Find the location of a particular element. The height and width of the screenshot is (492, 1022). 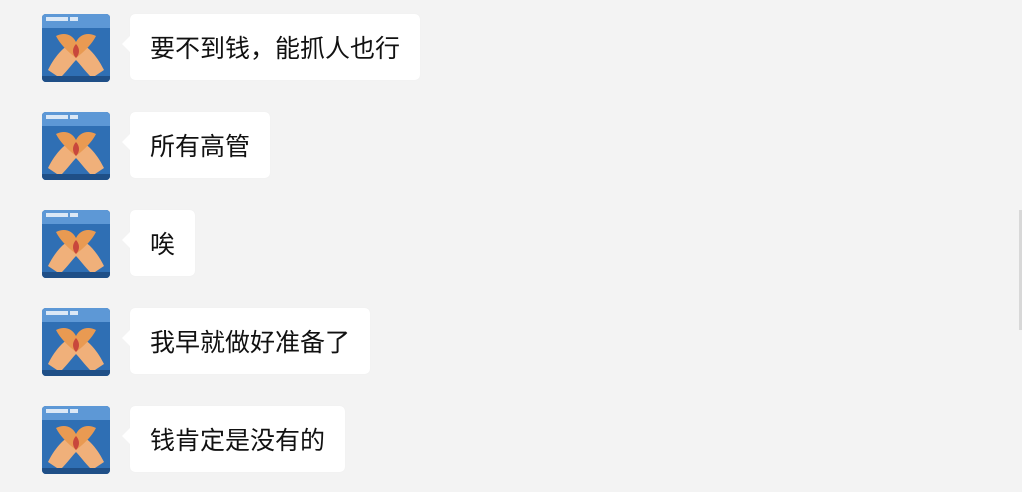

message-row: 要不到钱，能抓人也行 is located at coordinates (231, 48).